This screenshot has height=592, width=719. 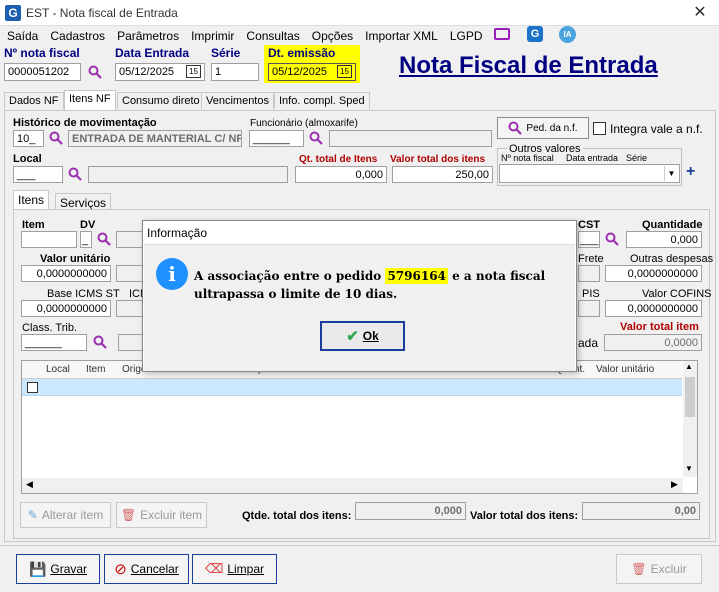 I want to click on excluir-item-button: 🗑 Excluir item, so click(x=161, y=515).